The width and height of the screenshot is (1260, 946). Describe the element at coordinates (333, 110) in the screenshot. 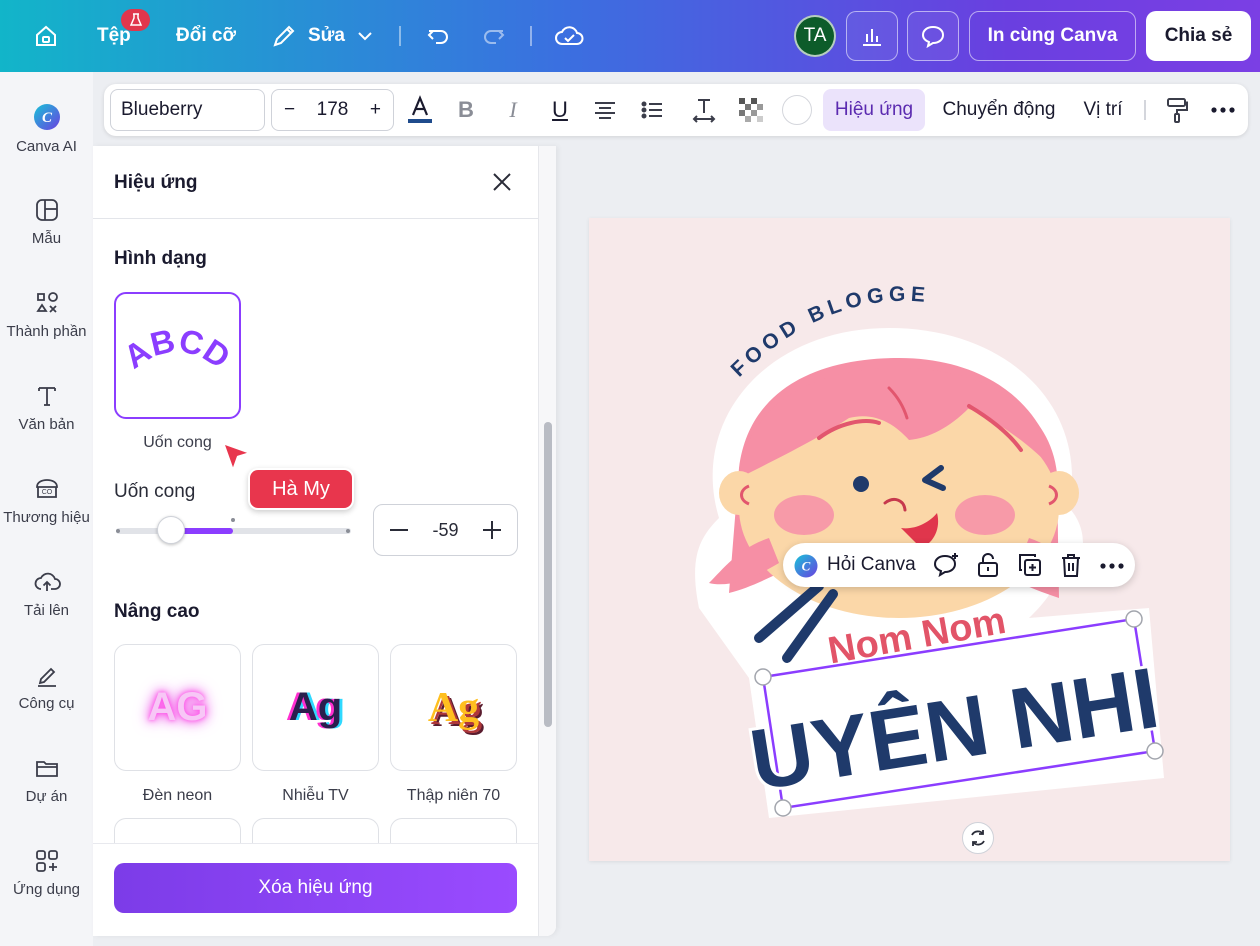

I see `font-size-value: 178` at that location.